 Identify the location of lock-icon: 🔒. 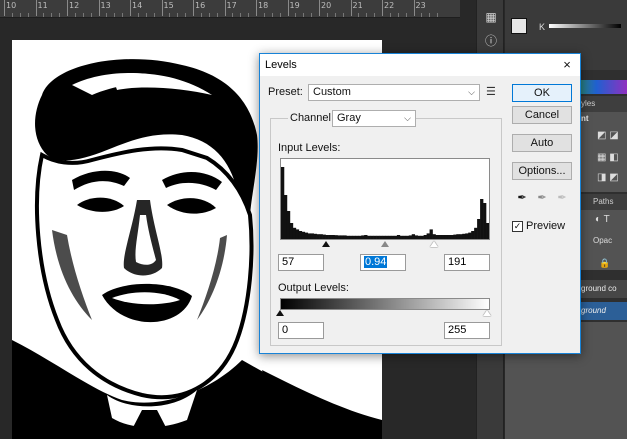
(604, 263).